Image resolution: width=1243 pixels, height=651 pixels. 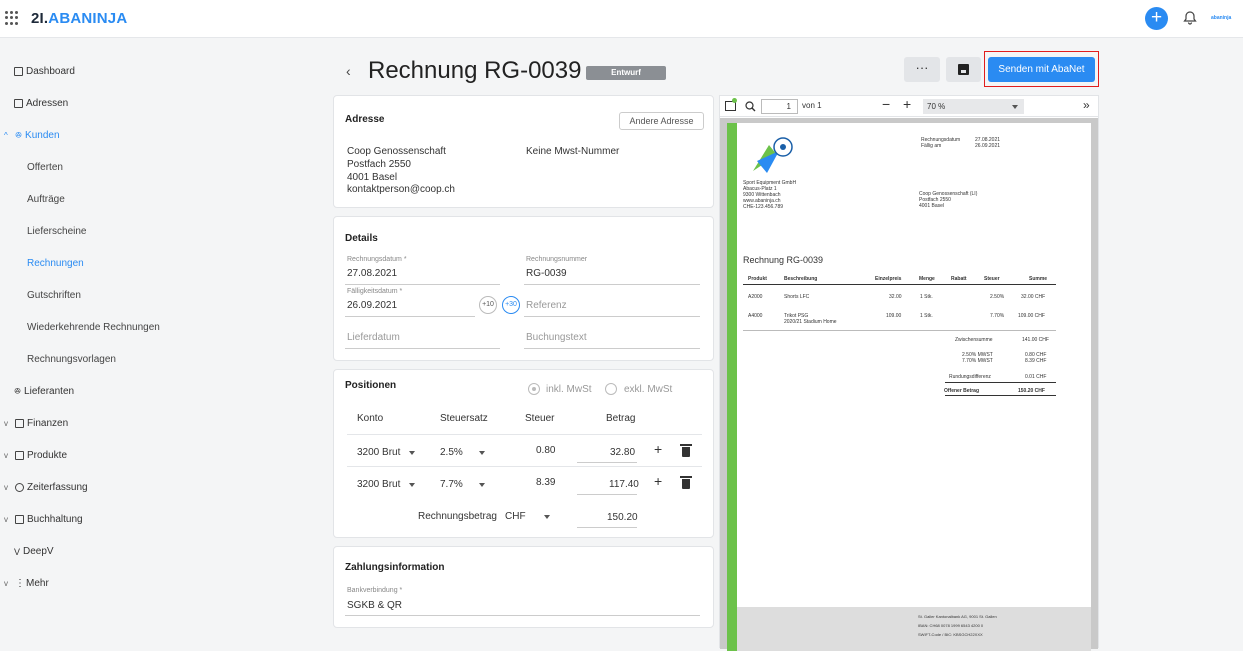 I want to click on excl-vat-radio, so click(x=611, y=389).